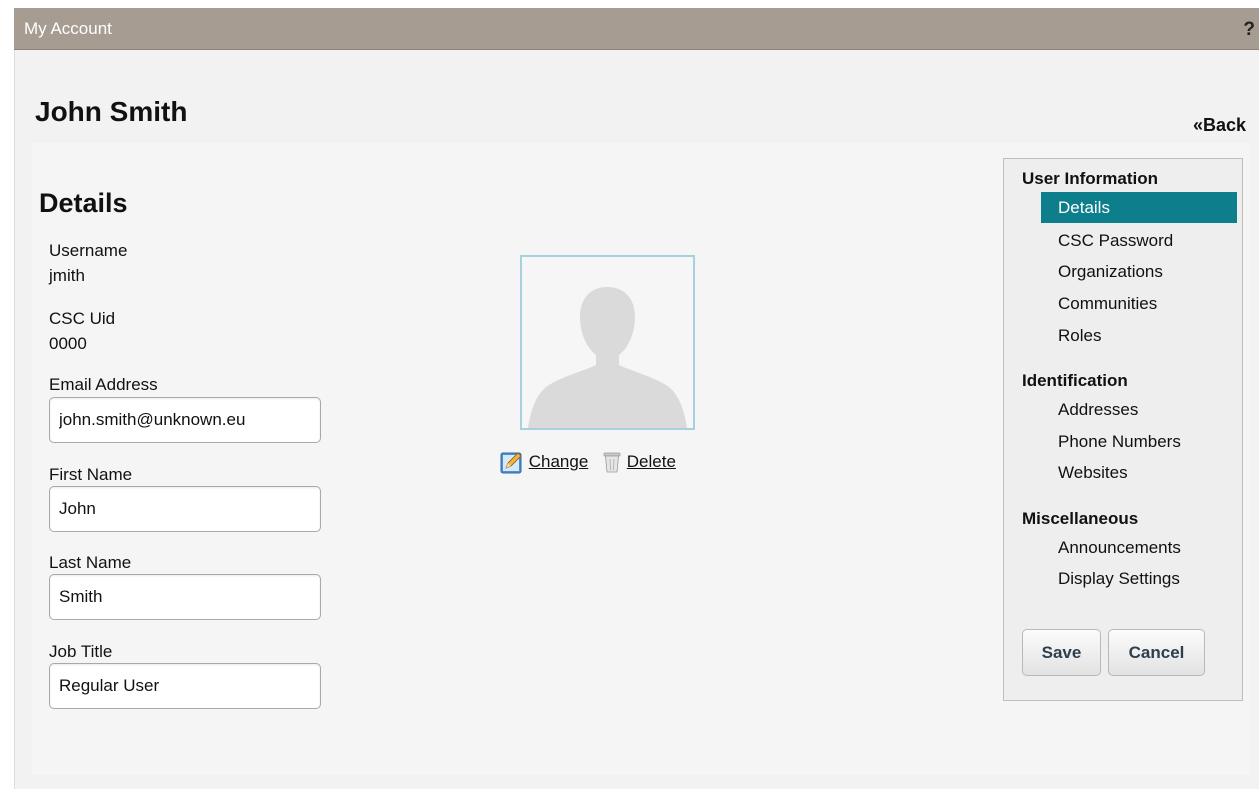 This screenshot has width=1259, height=789. I want to click on page-title: John Smith, so click(111, 111).